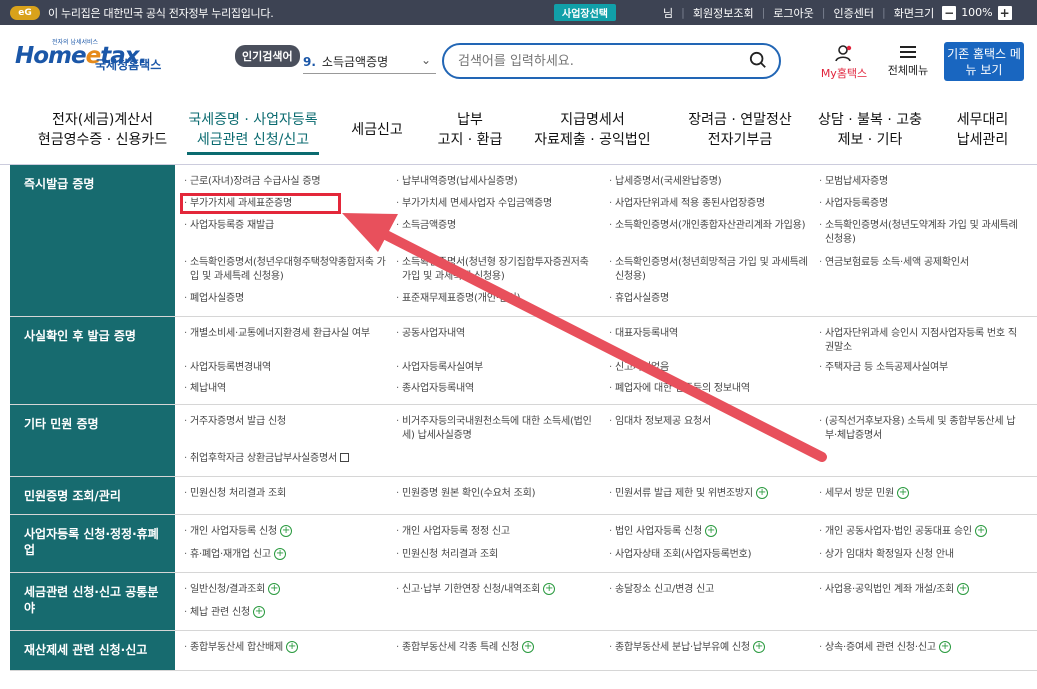 The height and width of the screenshot is (689, 1037). Describe the element at coordinates (500, 301) in the screenshot. I see `menu-link: 표준재무제표증명(개인·법인)` at that location.